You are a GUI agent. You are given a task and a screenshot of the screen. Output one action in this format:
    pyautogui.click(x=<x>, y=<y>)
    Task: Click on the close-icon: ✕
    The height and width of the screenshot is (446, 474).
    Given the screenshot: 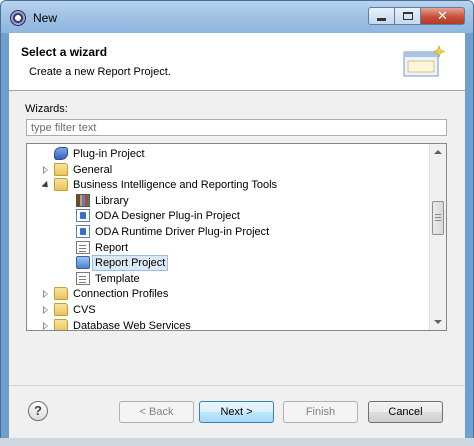 What is the action you would take?
    pyautogui.click(x=442, y=15)
    